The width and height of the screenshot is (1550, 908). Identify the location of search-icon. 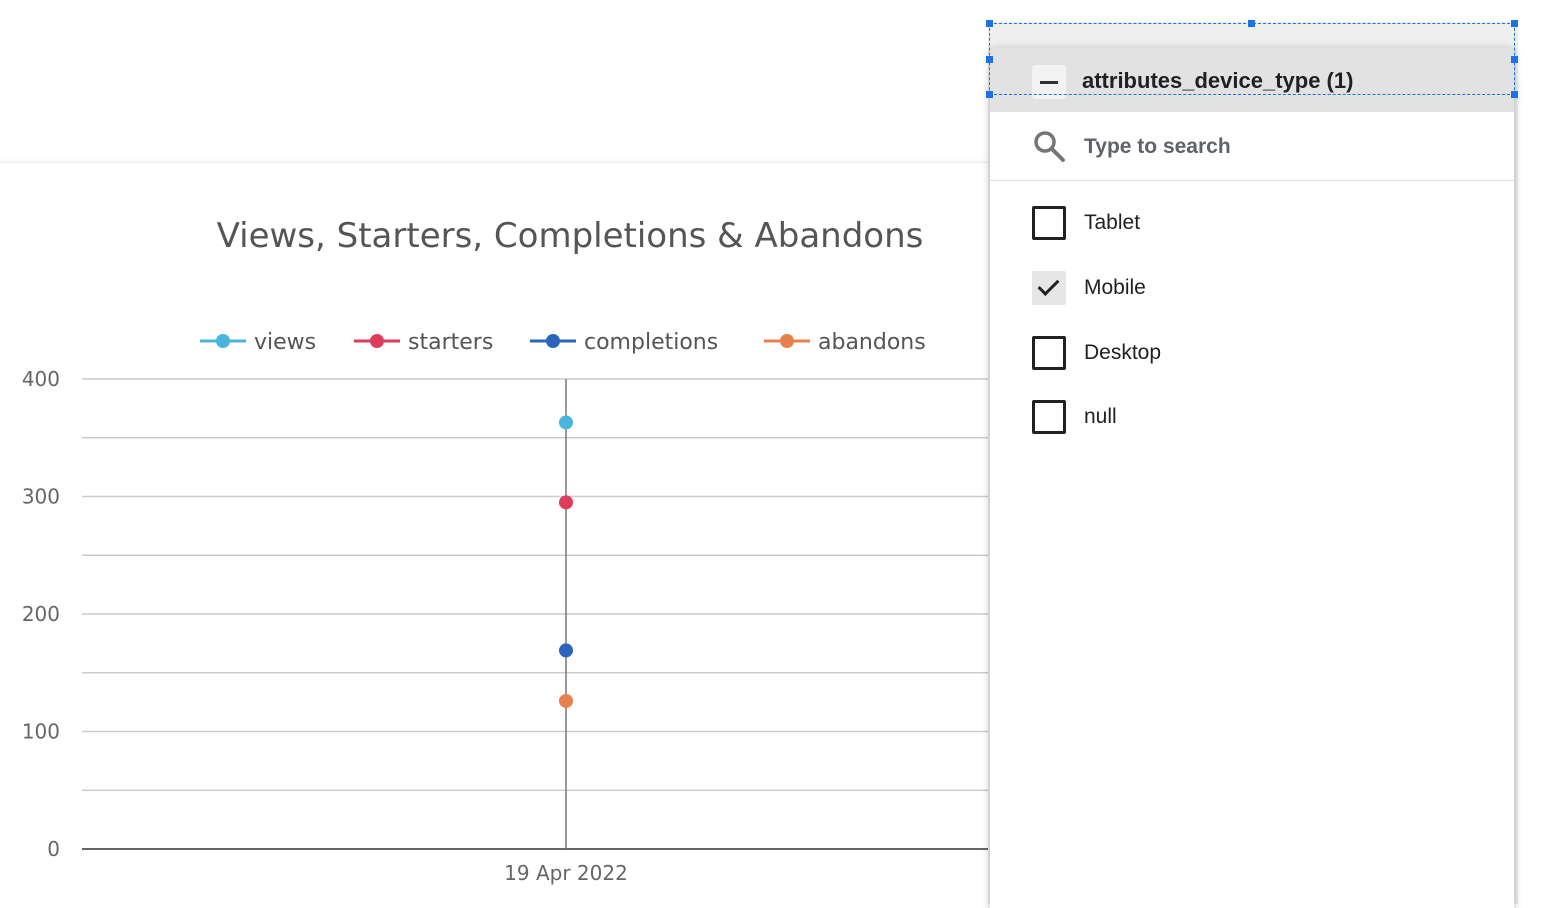
(1049, 146).